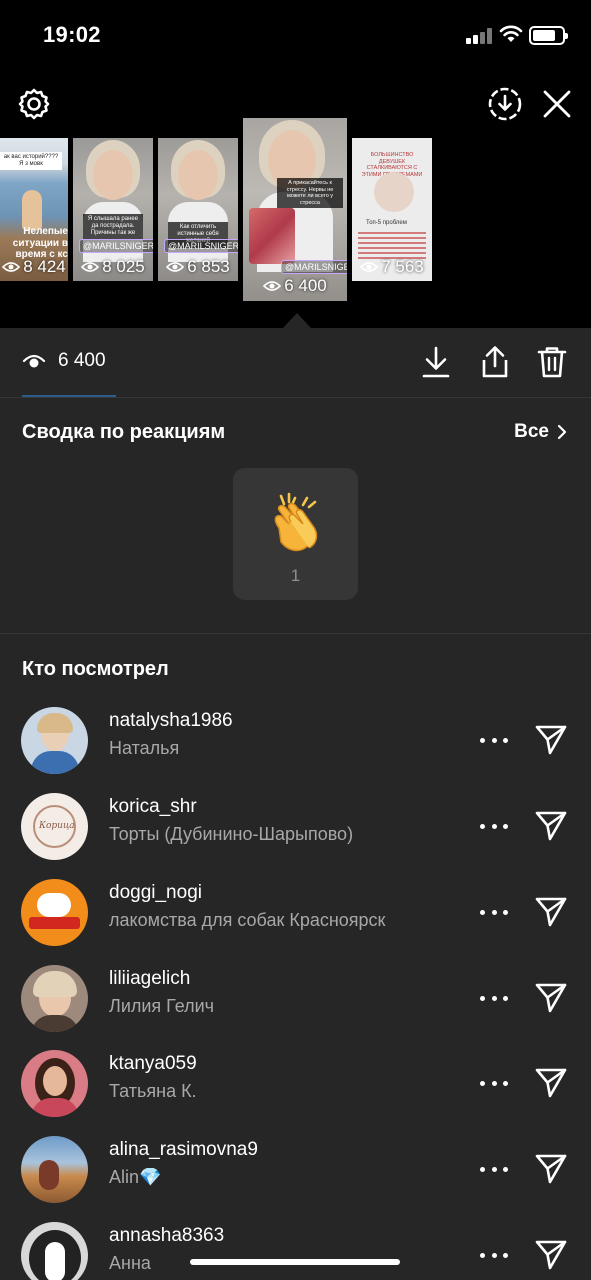 The image size is (591, 1280). Describe the element at coordinates (153, 1091) in the screenshot. I see `viewer-full-name: Татьяна К.` at that location.